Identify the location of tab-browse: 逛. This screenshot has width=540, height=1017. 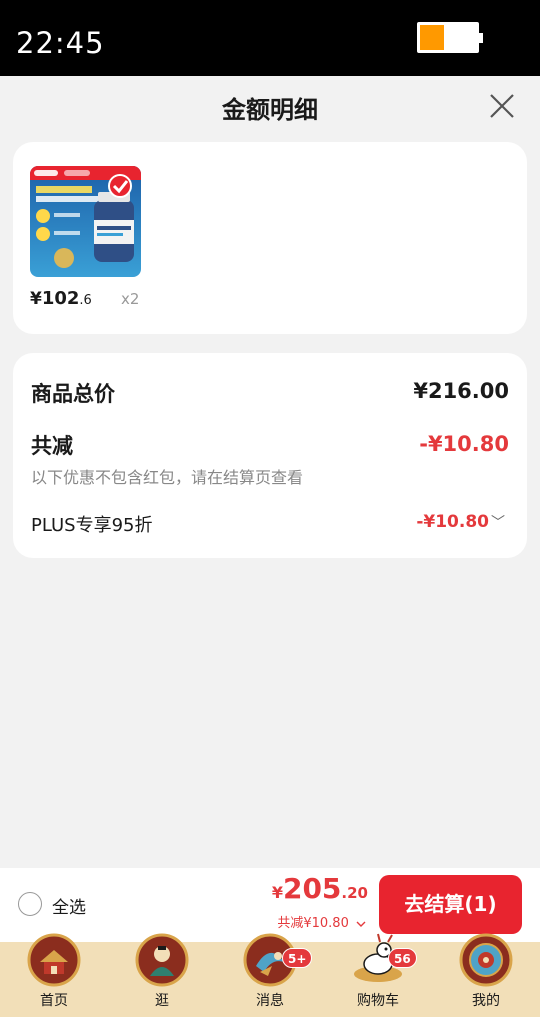
(162, 975).